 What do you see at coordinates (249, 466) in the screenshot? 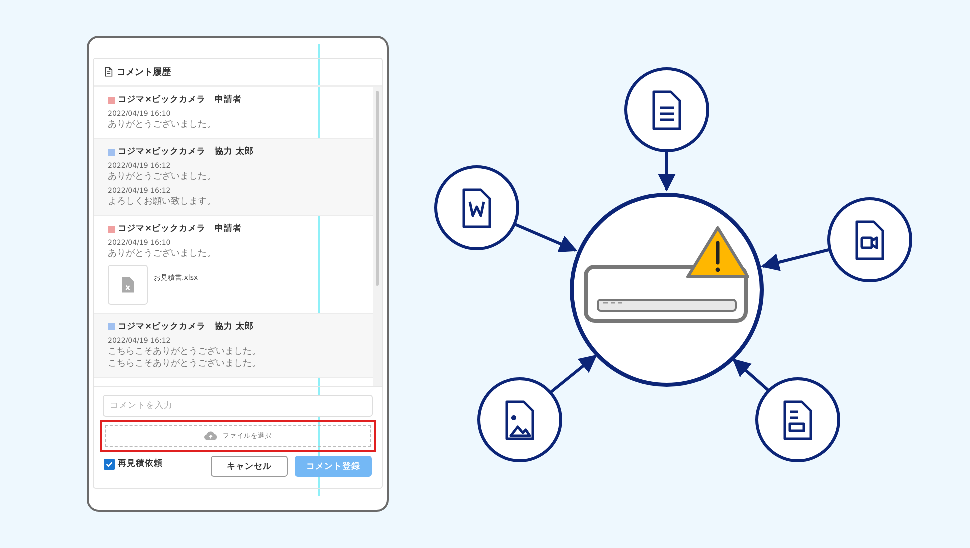
I see `cancel-button: キャンセル` at bounding box center [249, 466].